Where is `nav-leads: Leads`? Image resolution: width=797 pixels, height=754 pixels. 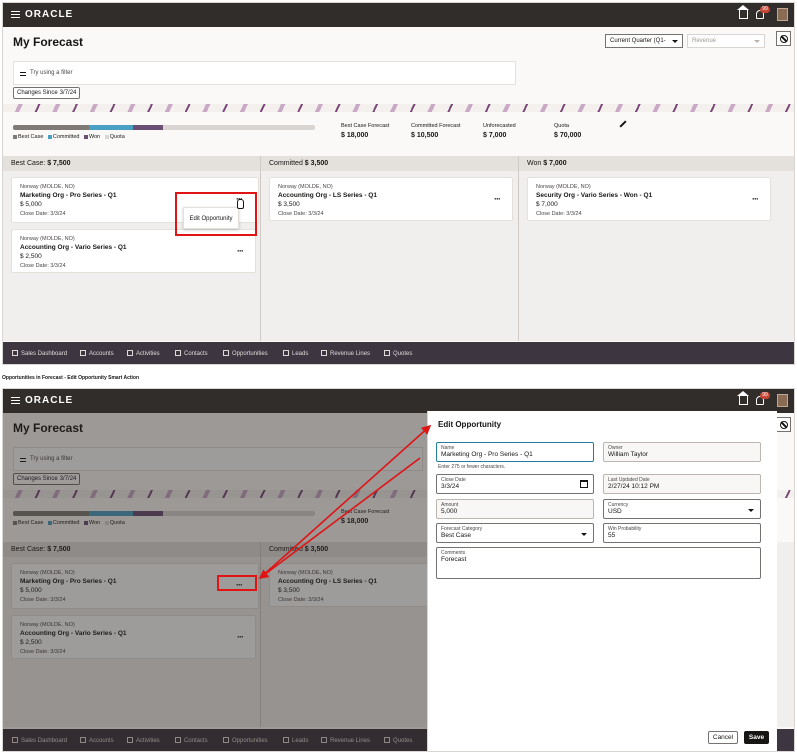 nav-leads: Leads is located at coordinates (295, 353).